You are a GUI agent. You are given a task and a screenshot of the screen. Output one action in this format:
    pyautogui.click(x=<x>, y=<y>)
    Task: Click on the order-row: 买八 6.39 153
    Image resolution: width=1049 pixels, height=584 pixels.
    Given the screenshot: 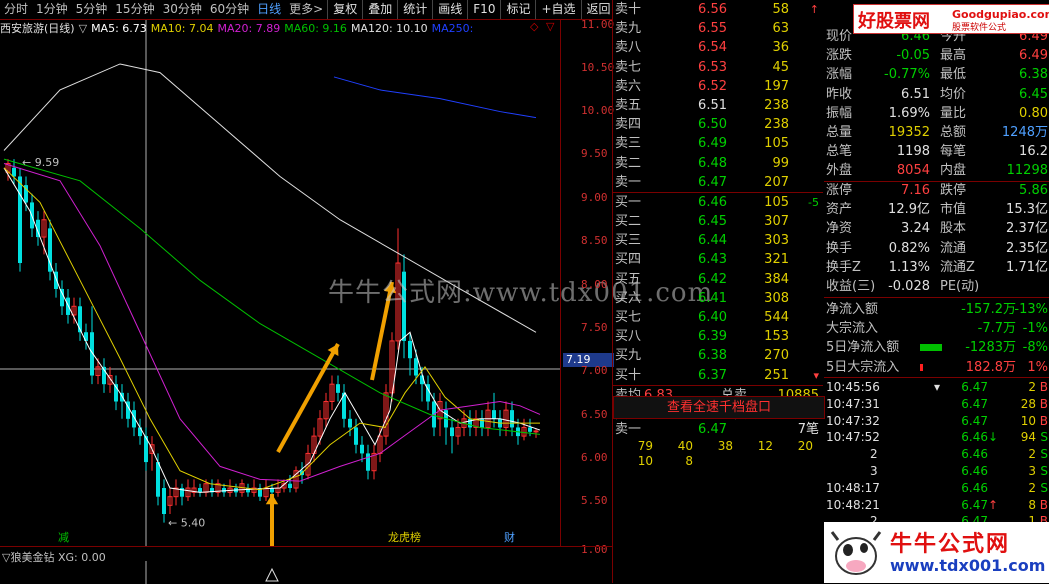 What is the action you would take?
    pyautogui.click(x=718, y=336)
    